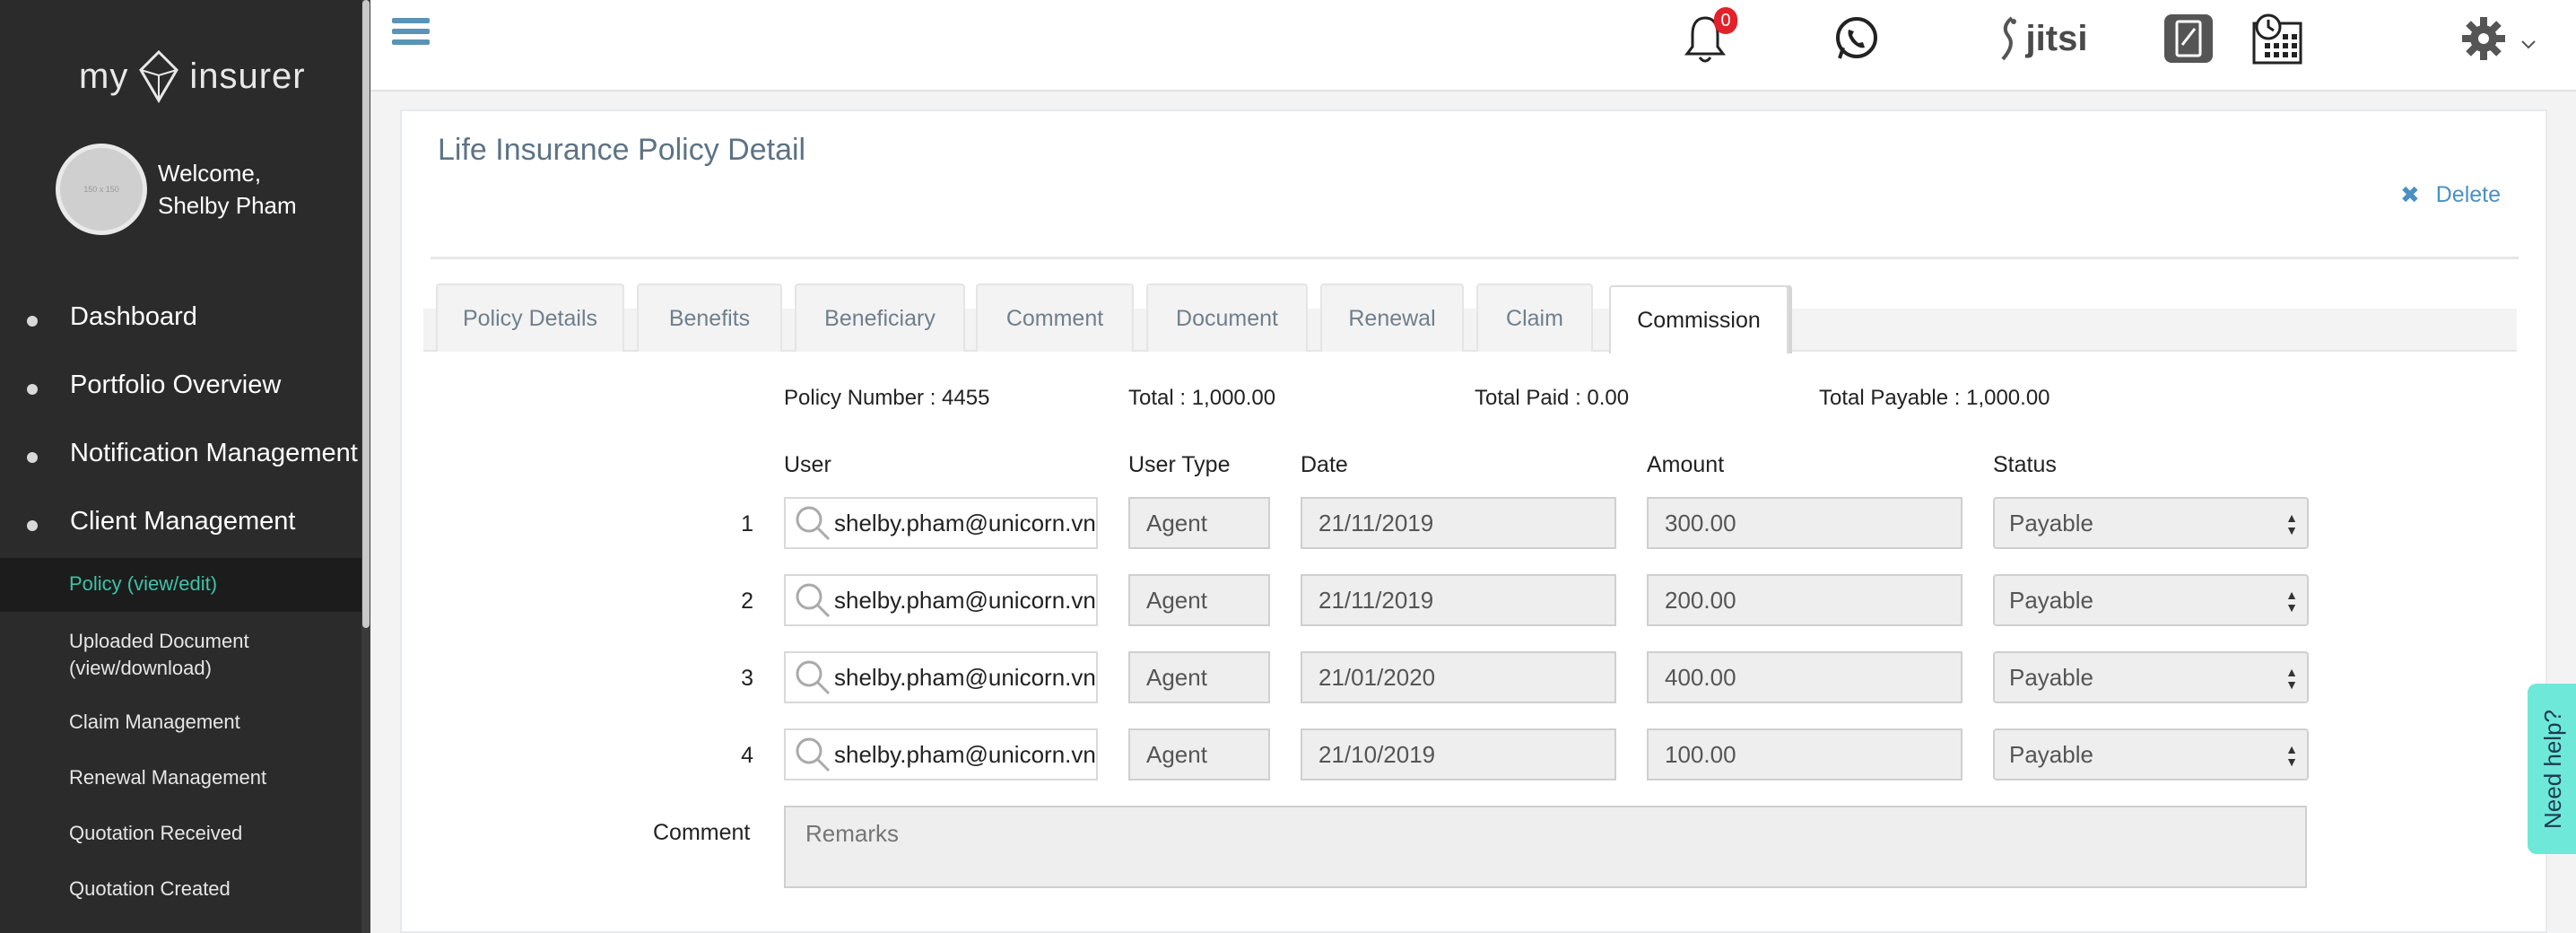 Image resolution: width=2576 pixels, height=933 pixels. I want to click on total-paid: Total Paid : 0.00, so click(1552, 398).